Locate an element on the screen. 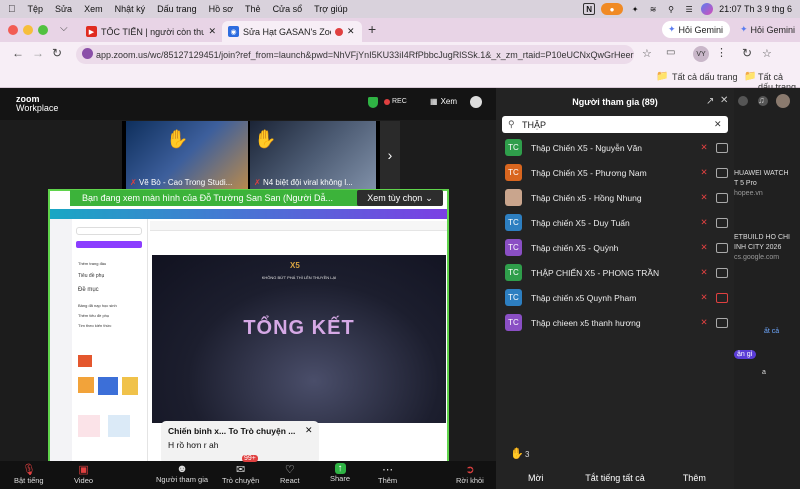 The image size is (800, 489). participant-name: Thập chieen x5 thanh hương is located at coordinates (586, 322).